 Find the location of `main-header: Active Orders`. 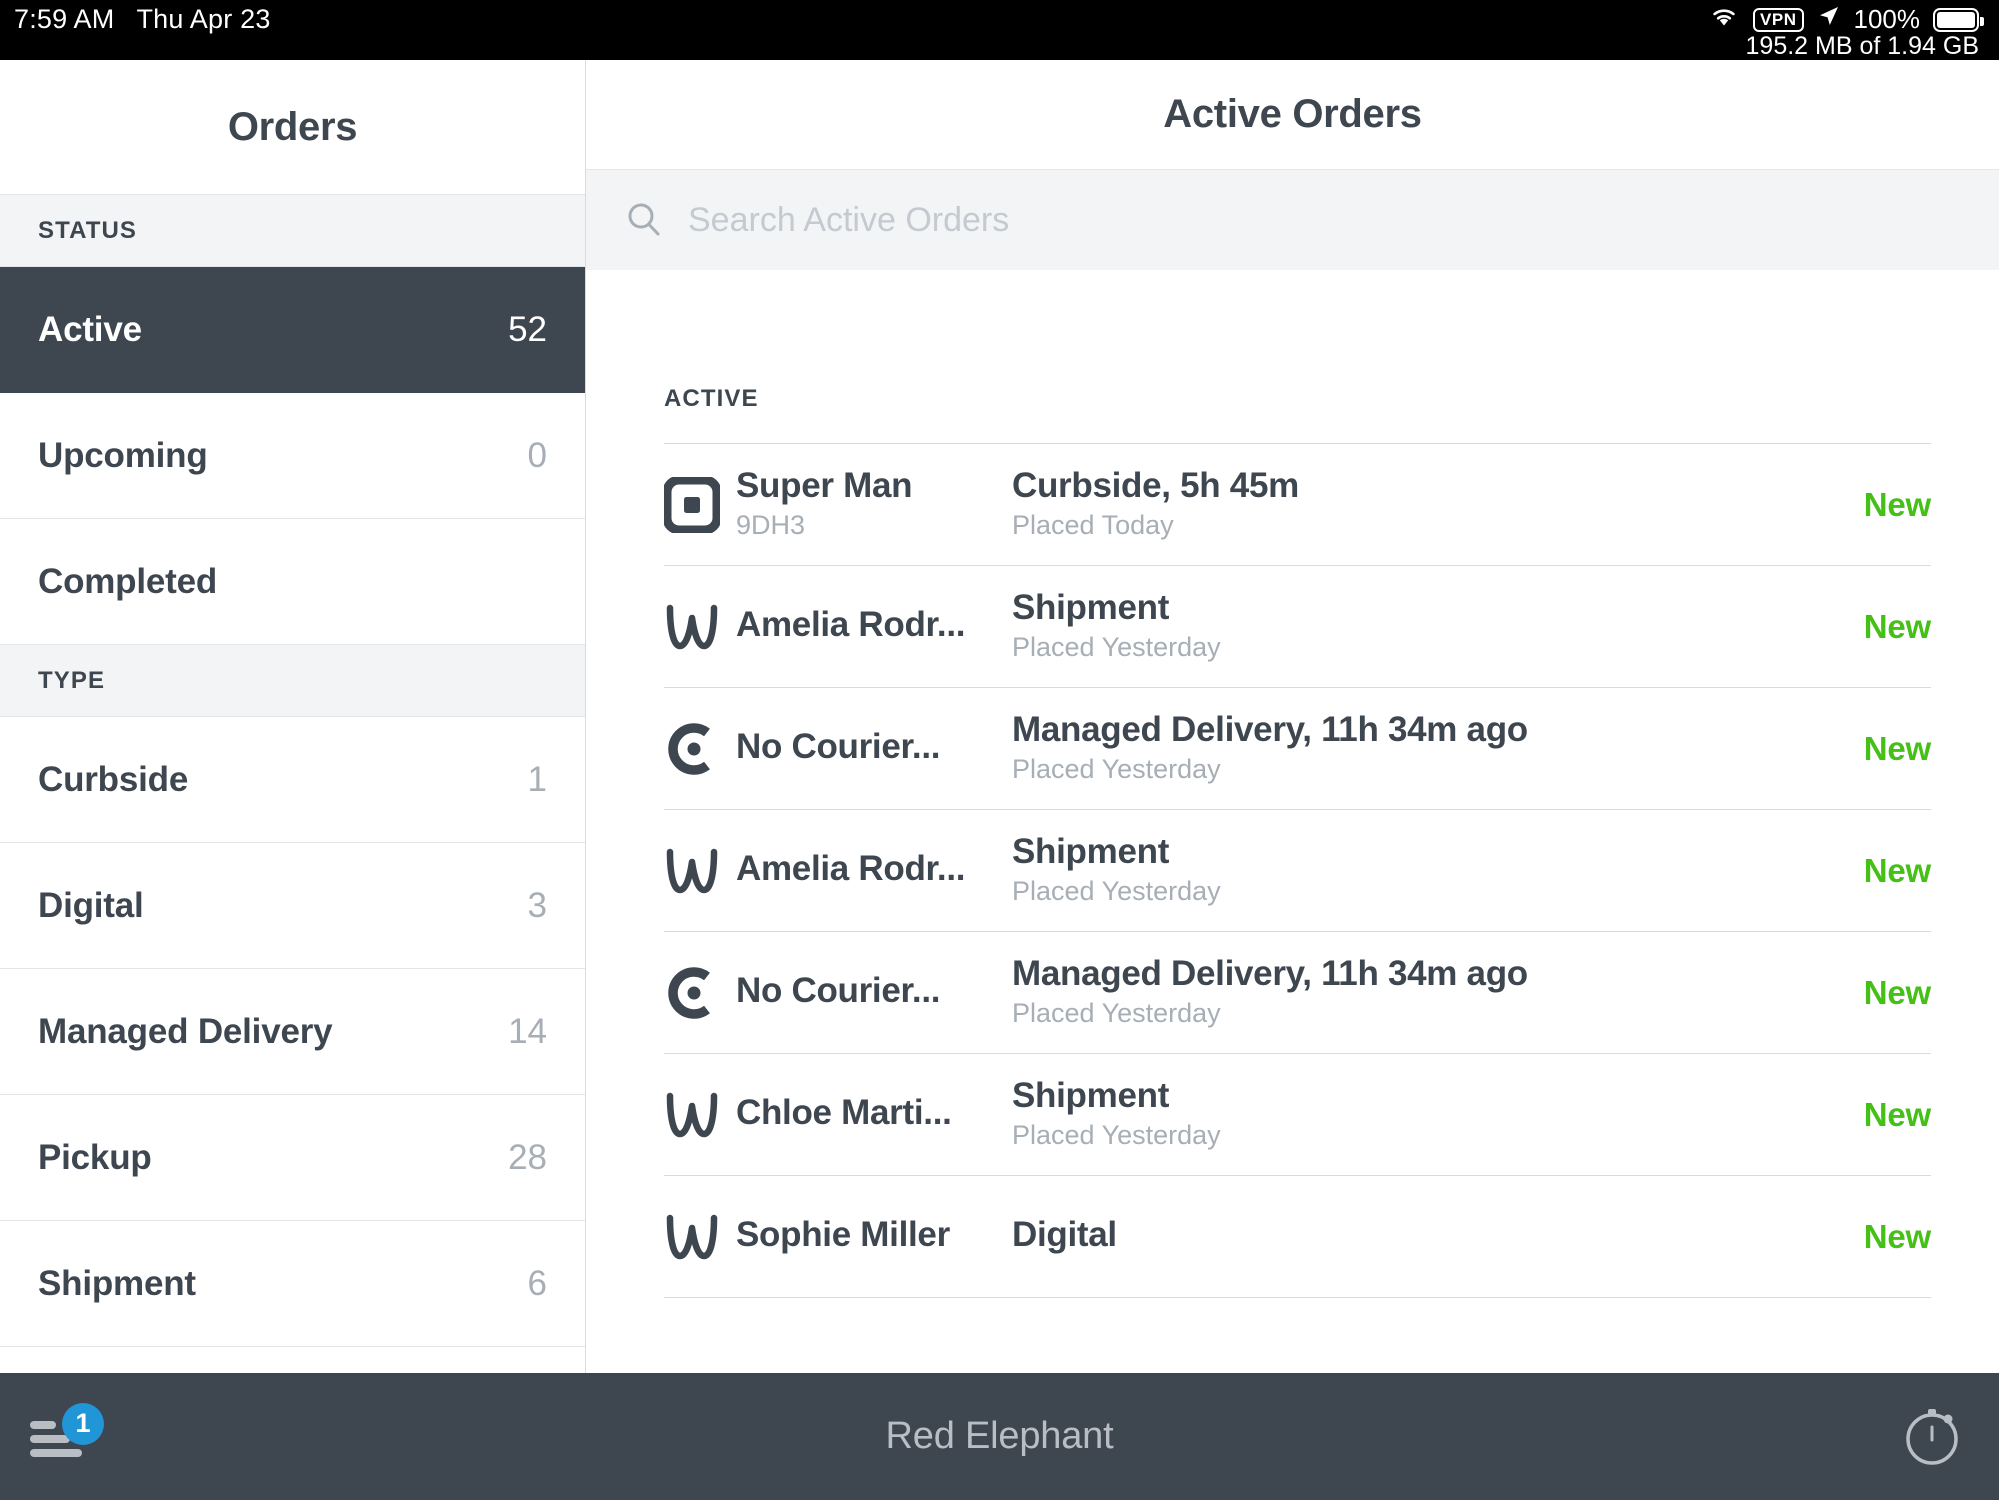

main-header: Active Orders is located at coordinates (1292, 115).